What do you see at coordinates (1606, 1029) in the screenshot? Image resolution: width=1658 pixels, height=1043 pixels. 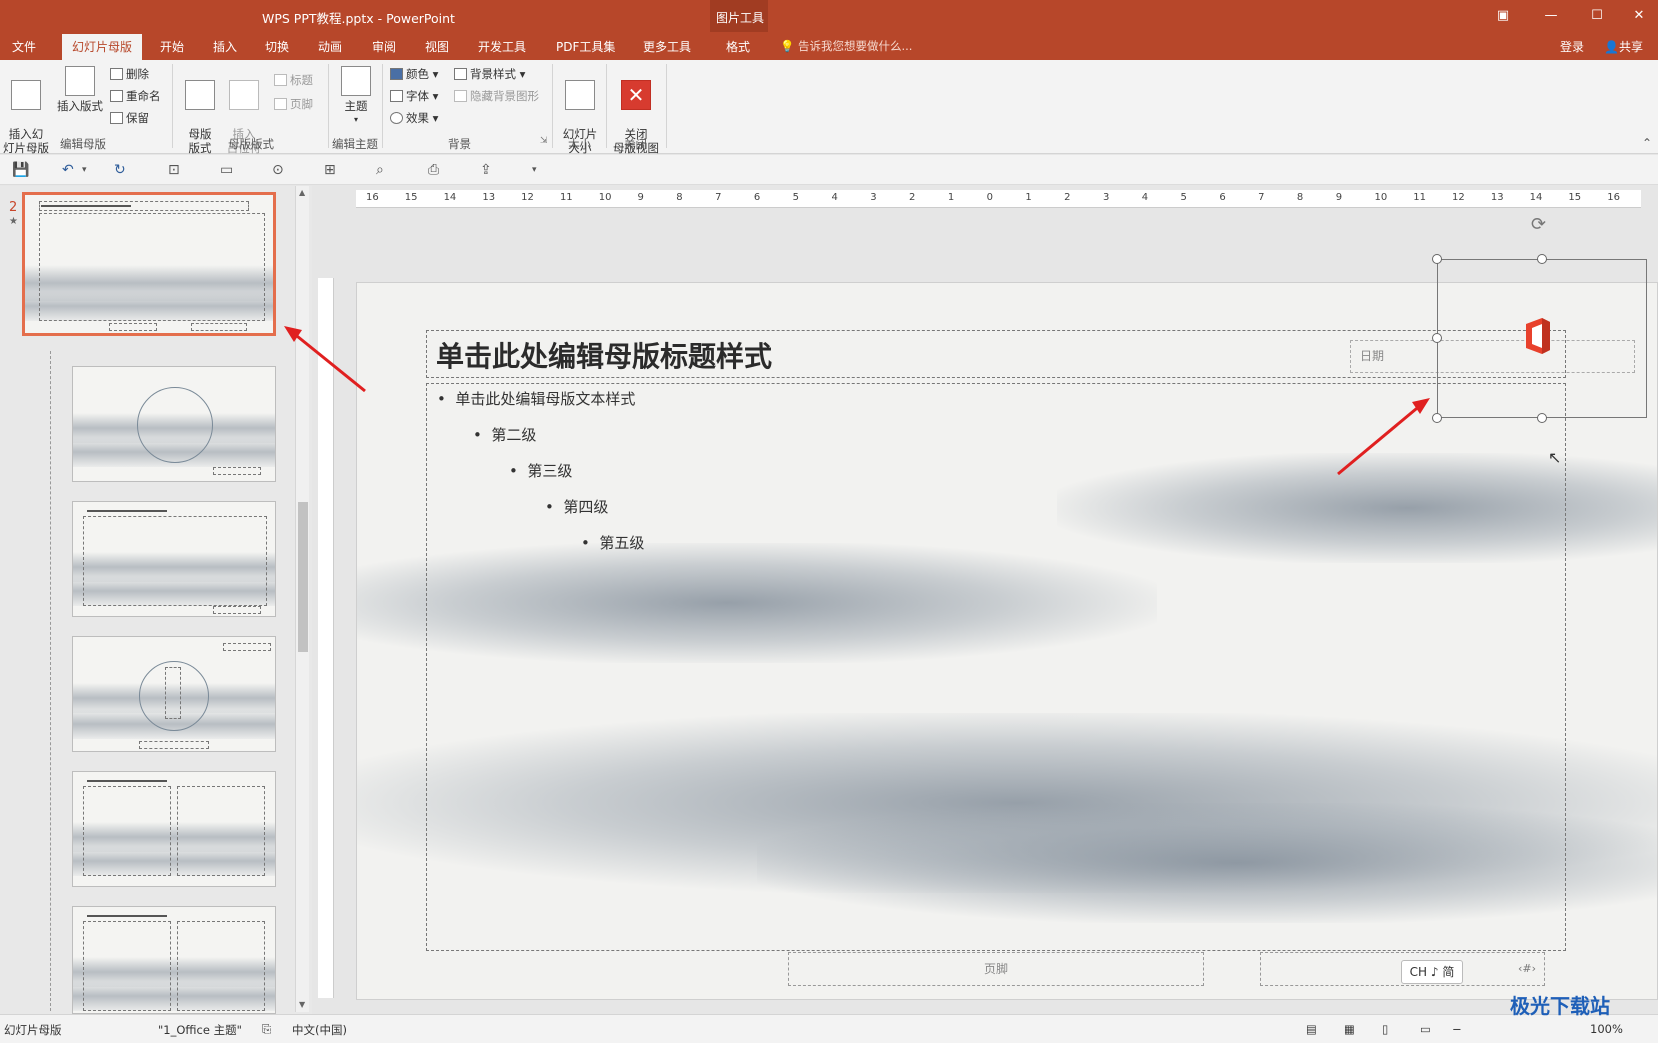 I see `zoom-level: 100%` at bounding box center [1606, 1029].